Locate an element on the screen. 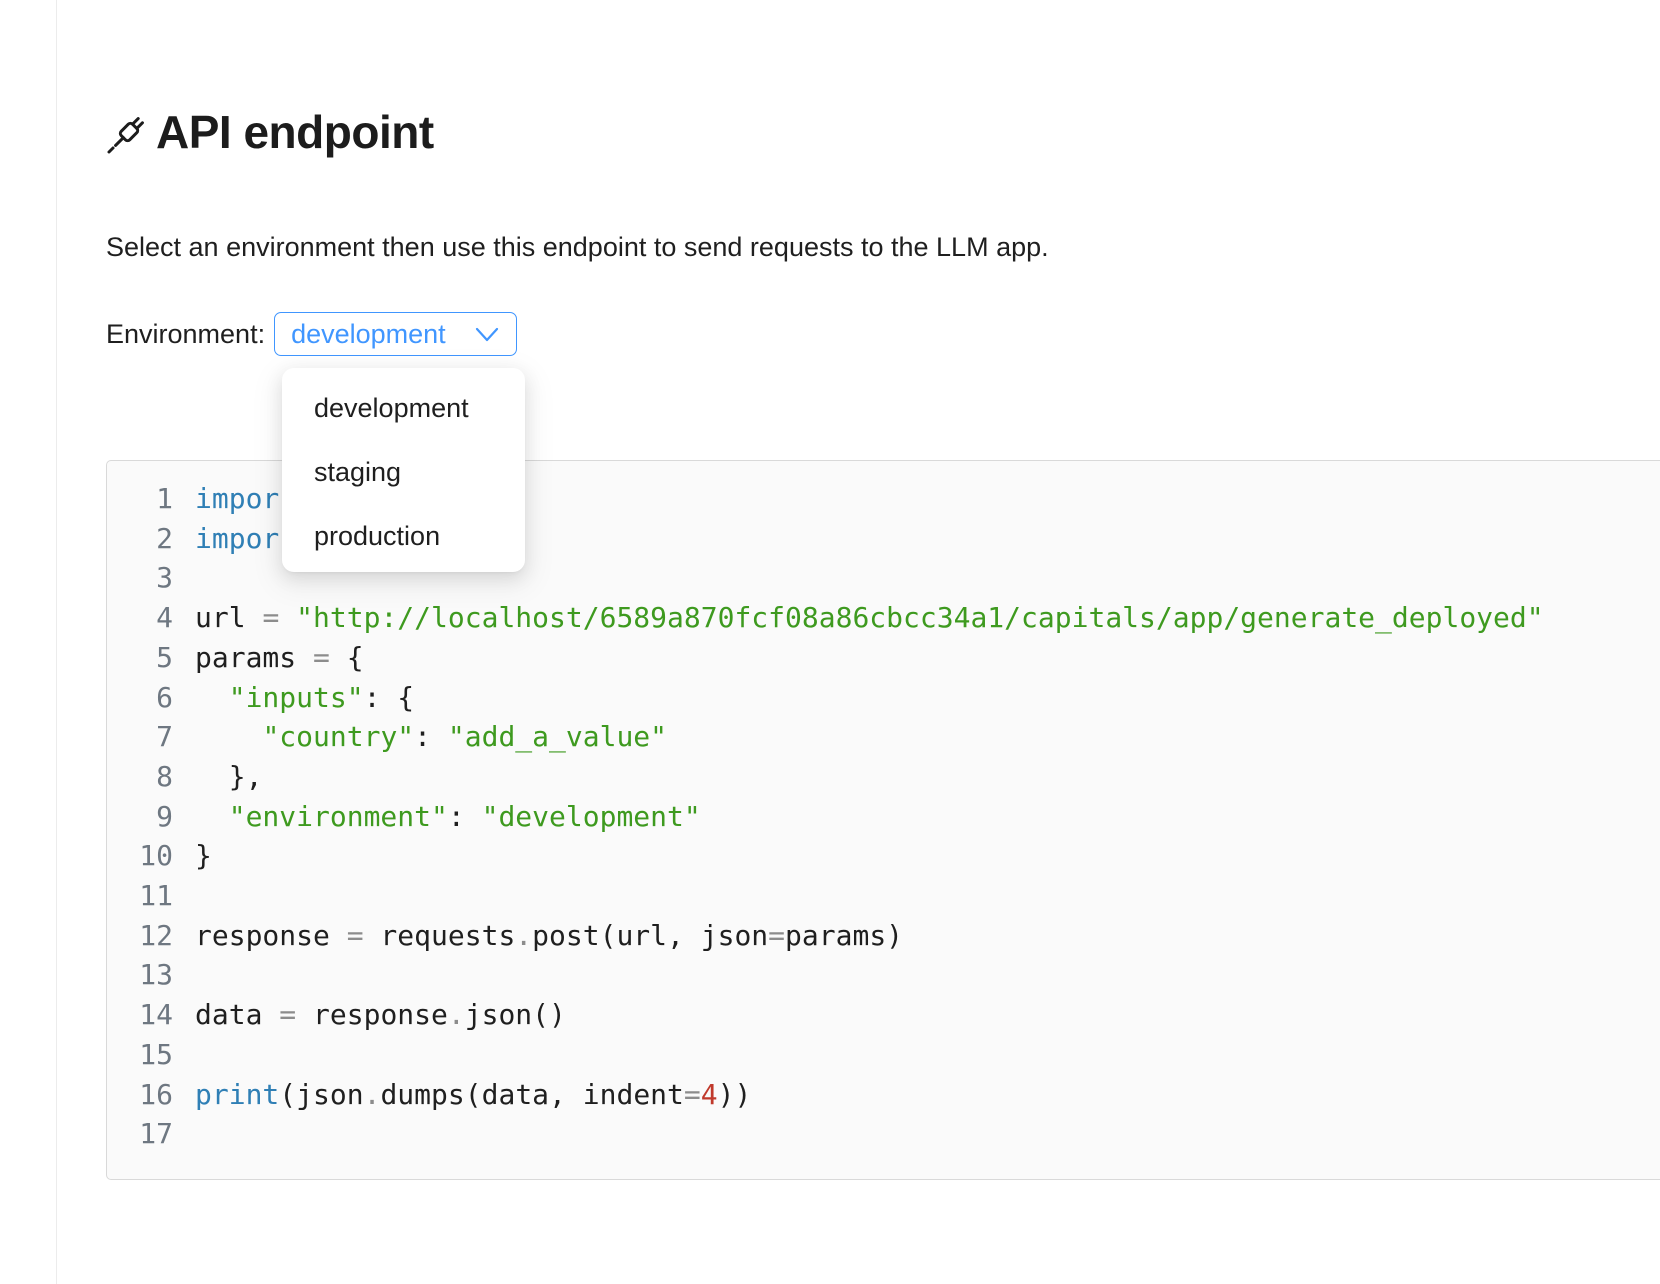 Image resolution: width=1660 pixels, height=1284 pixels. environment-label: Environment: is located at coordinates (186, 333).